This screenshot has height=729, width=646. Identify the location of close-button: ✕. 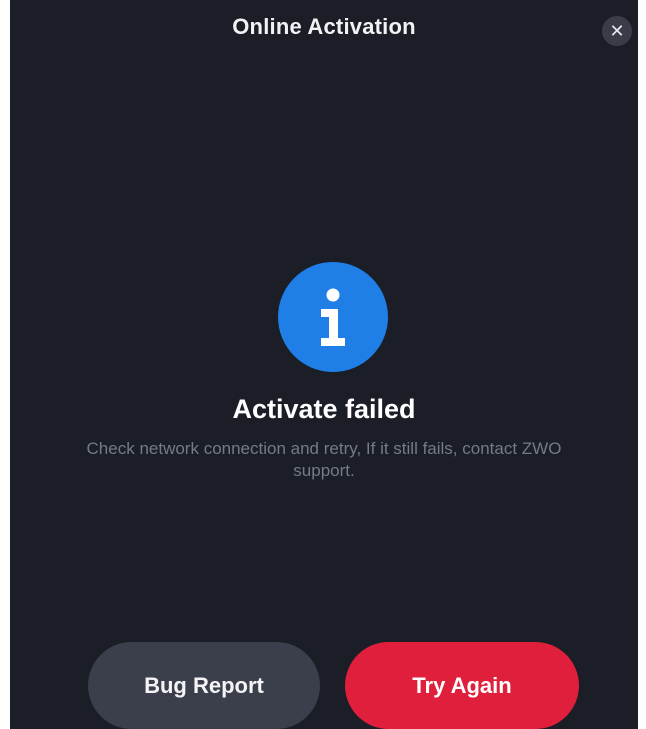
(617, 31).